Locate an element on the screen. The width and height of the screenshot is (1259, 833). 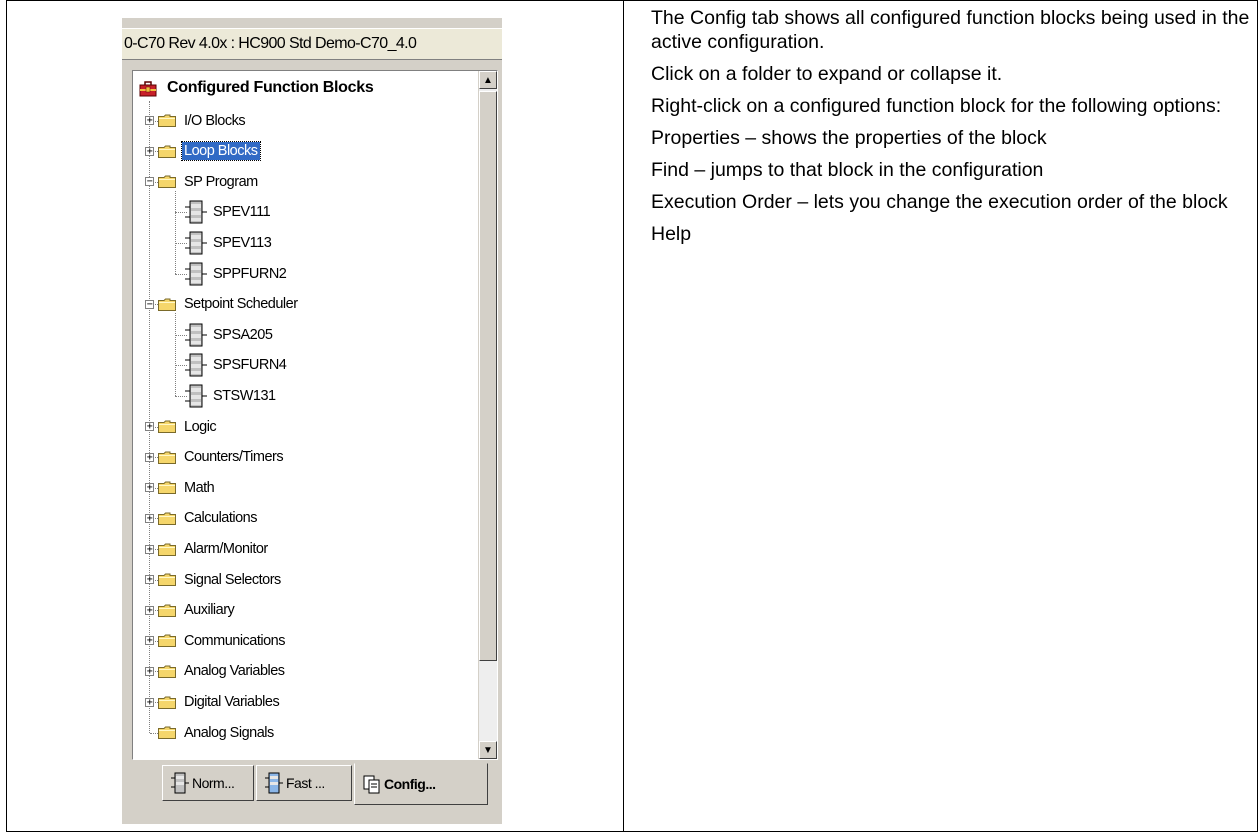
tree-item-label: Calculations is located at coordinates (221, 518).